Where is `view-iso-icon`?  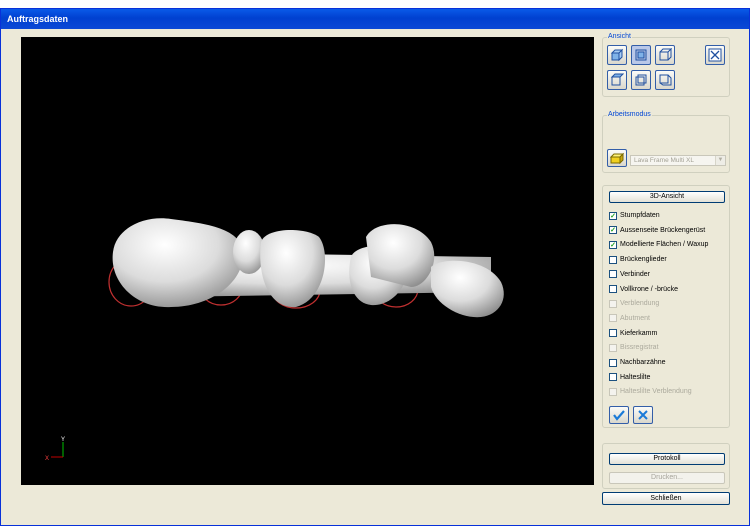 view-iso-icon is located at coordinates (617, 55).